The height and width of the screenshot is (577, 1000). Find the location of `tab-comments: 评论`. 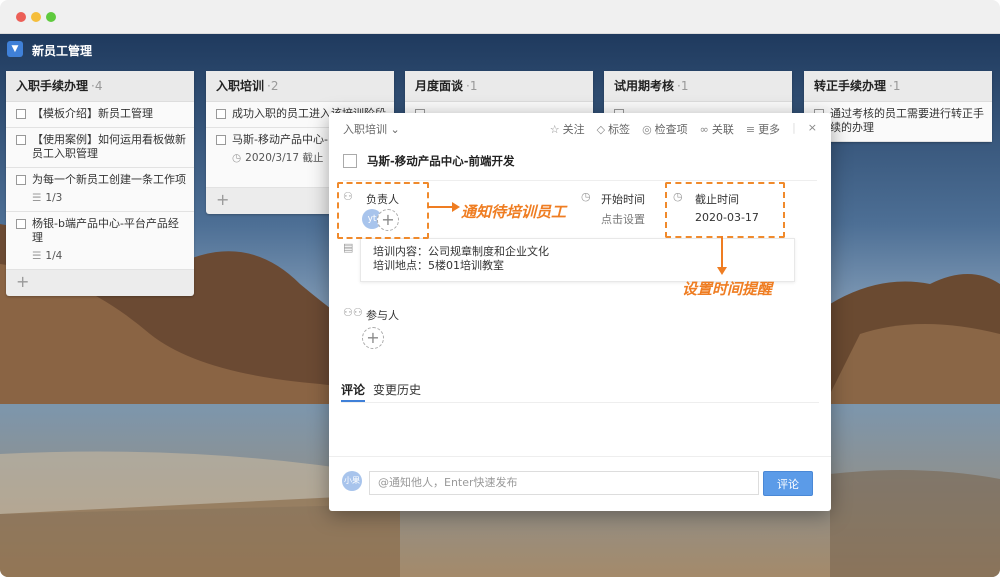

tab-comments: 评论 is located at coordinates (353, 389).